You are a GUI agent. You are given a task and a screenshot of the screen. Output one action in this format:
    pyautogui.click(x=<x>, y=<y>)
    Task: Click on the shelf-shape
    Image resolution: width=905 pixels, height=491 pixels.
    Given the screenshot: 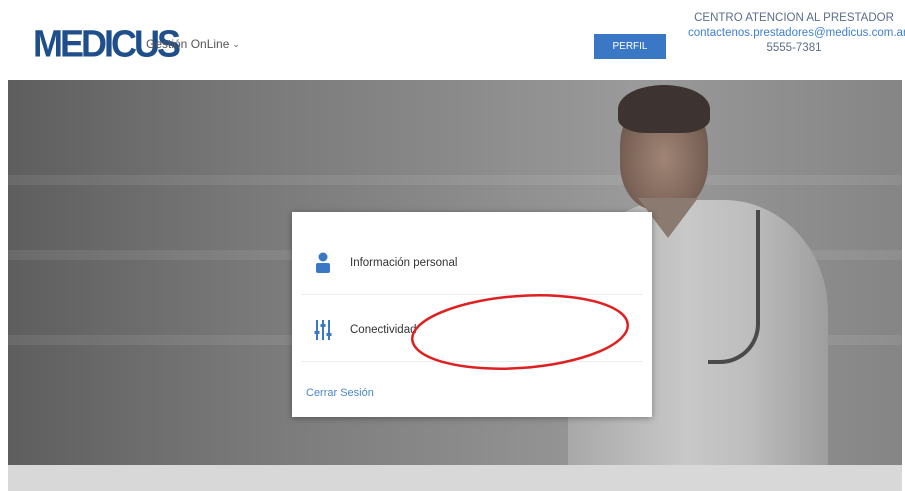 What is the action you would take?
    pyautogui.click(x=455, y=180)
    